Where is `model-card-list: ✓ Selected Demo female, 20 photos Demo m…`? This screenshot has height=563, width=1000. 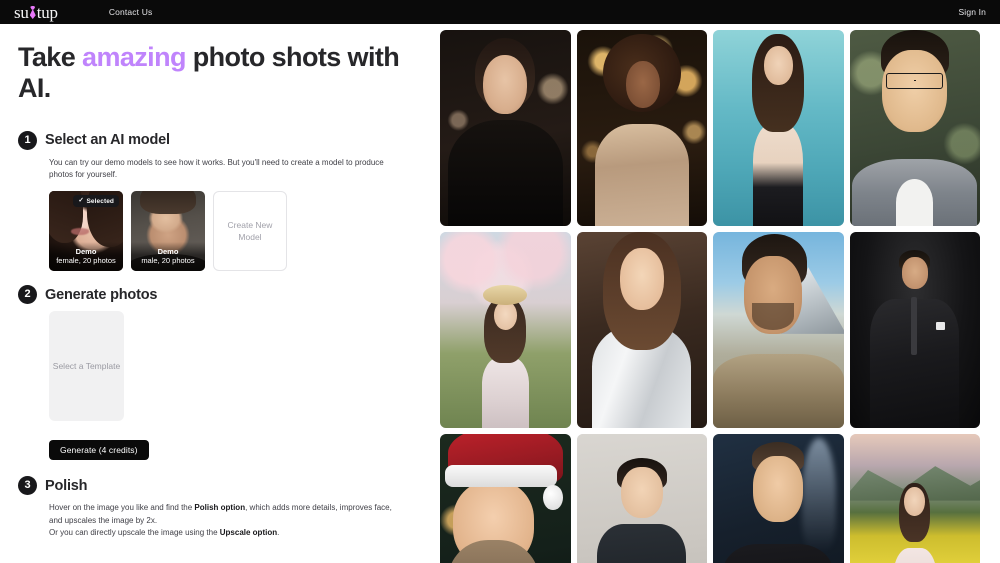
model-card-list: ✓ Selected Demo female, 20 photos Demo m… is located at coordinates (231, 231).